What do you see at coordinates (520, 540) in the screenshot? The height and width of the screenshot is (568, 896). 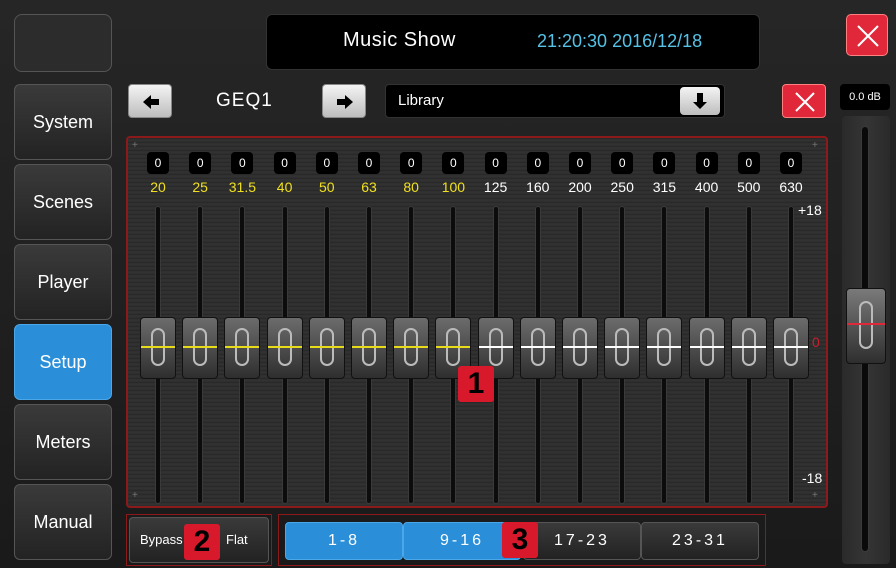 I see `callout-marker-3: 3` at bounding box center [520, 540].